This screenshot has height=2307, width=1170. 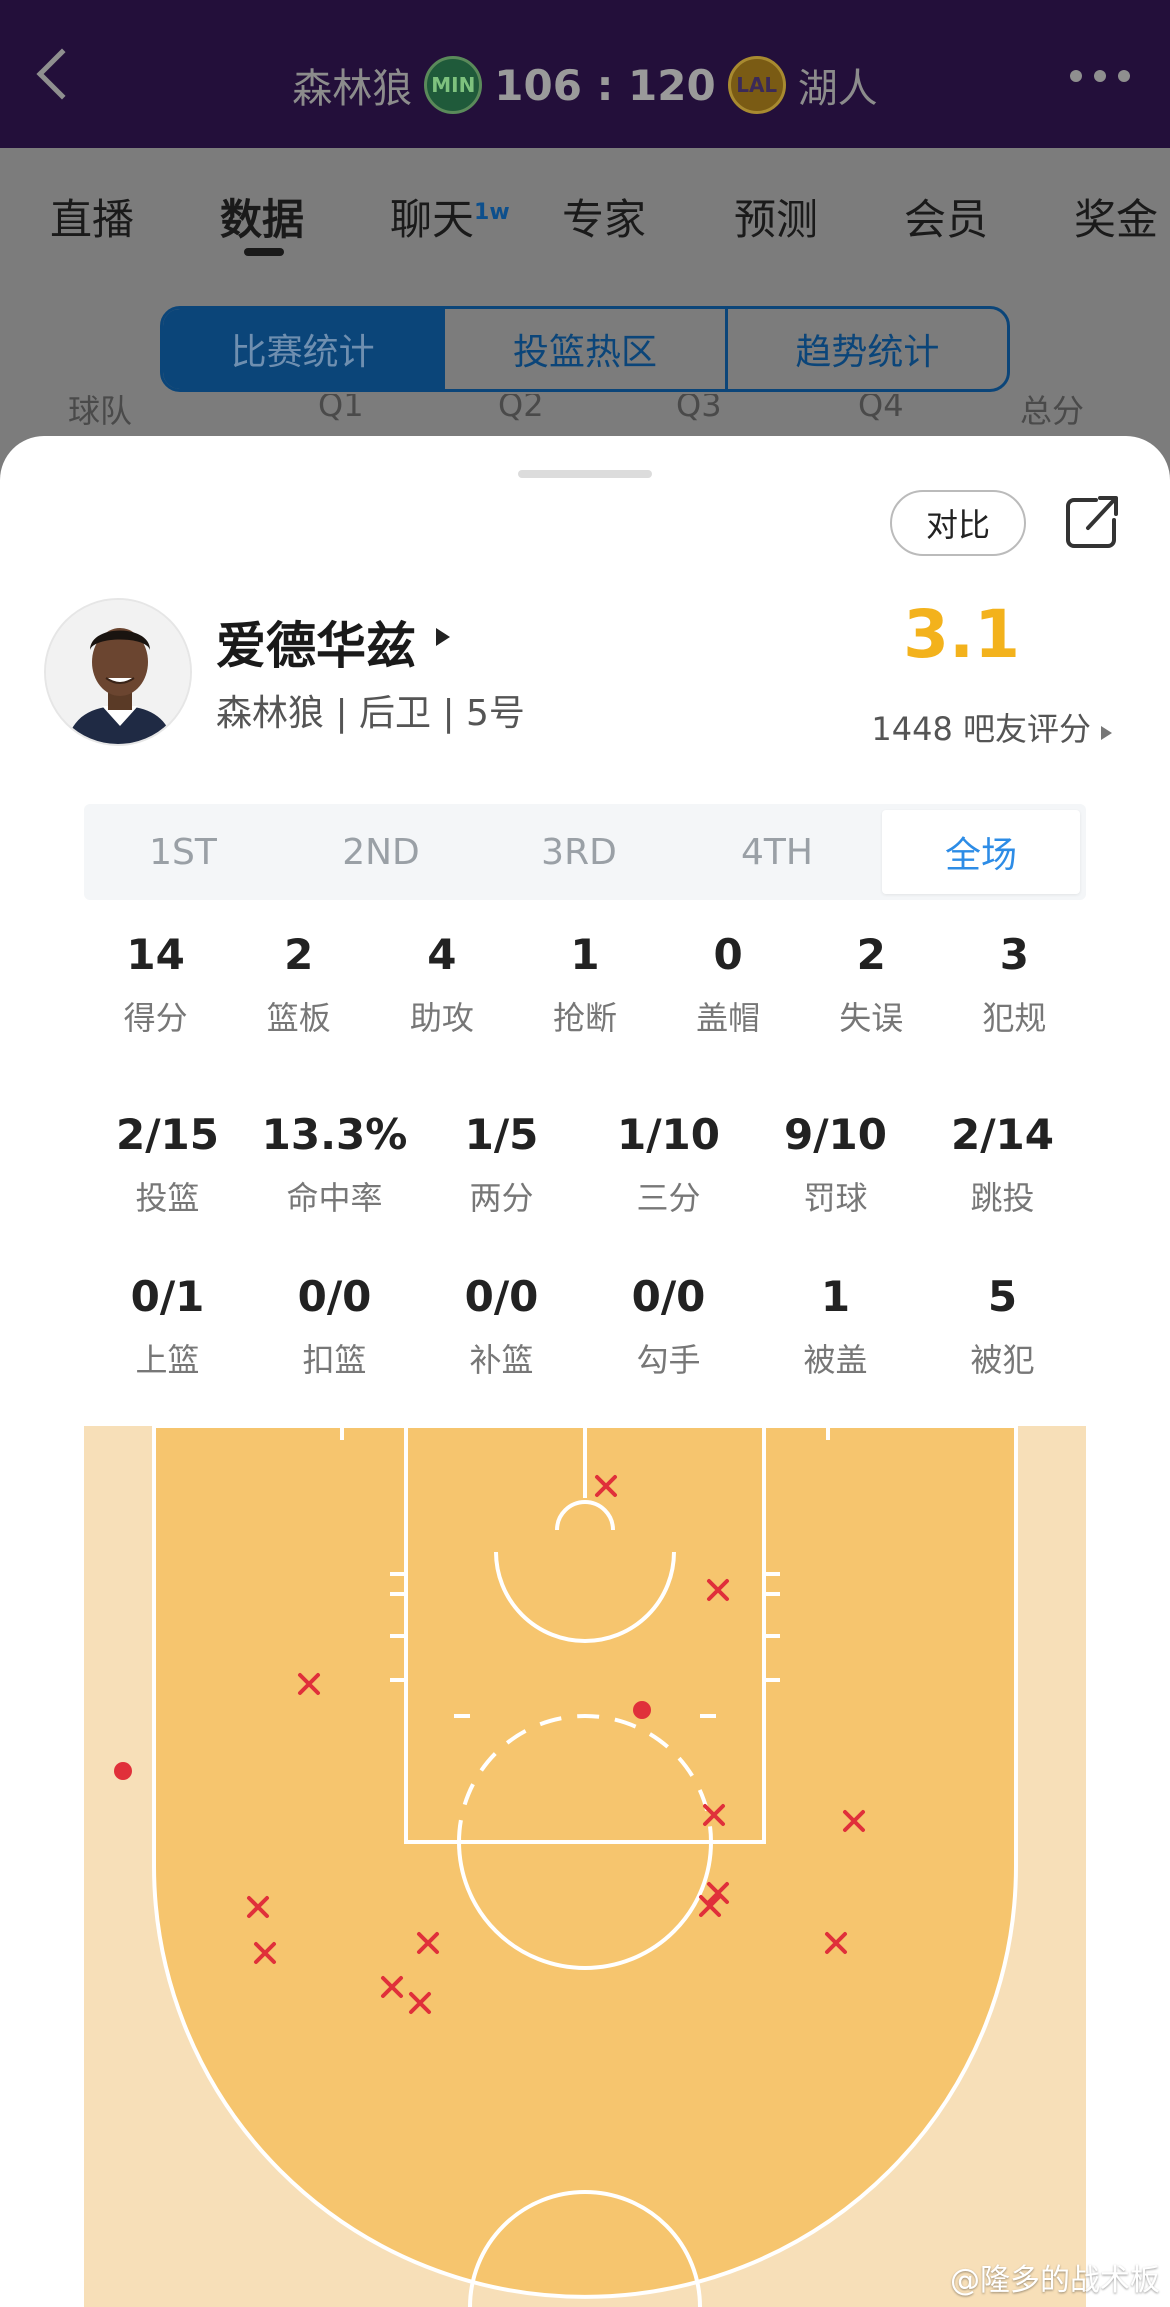 I want to click on quarter-tab-1st: 1ST, so click(x=183, y=852).